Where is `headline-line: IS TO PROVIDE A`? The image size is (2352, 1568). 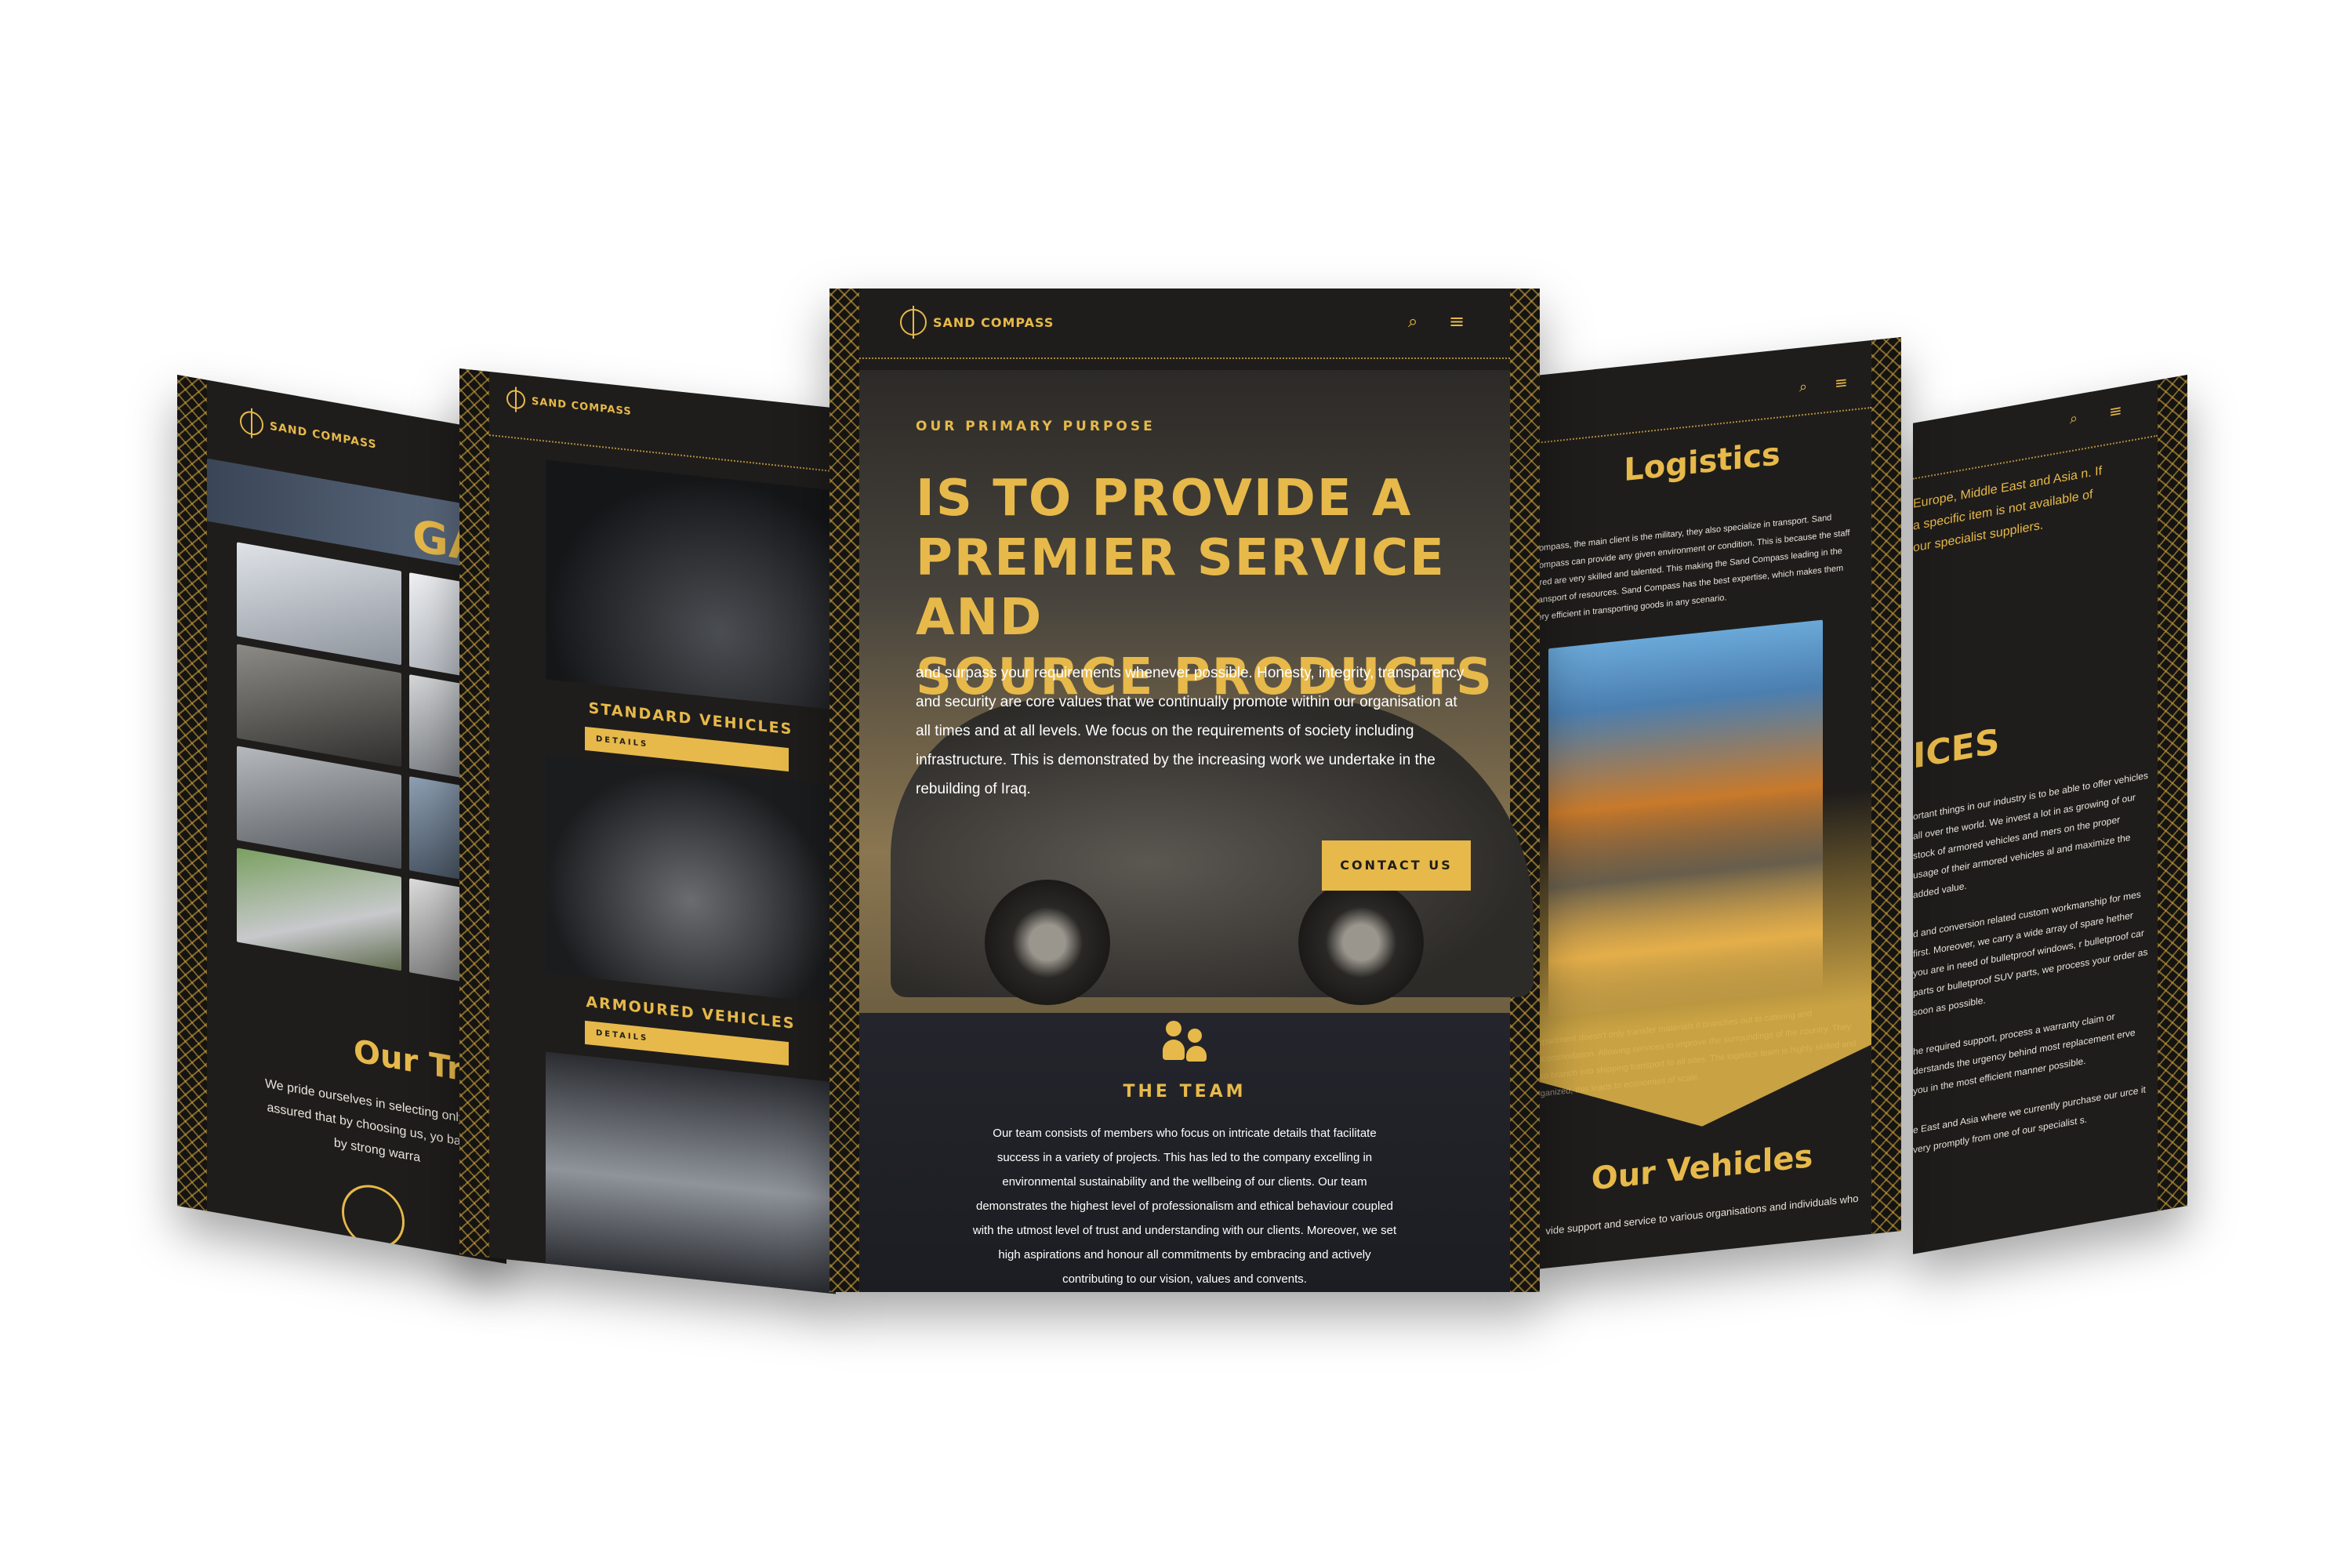
headline-line: IS TO PROVIDE A is located at coordinates (1164, 499).